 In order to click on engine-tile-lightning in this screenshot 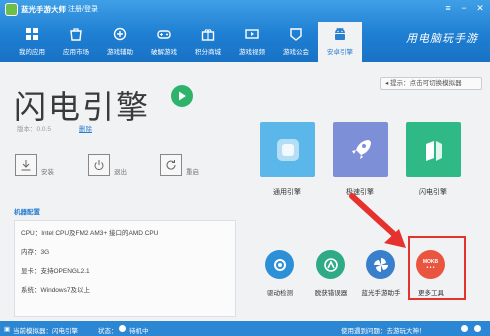, I will do `click(433, 149)`.